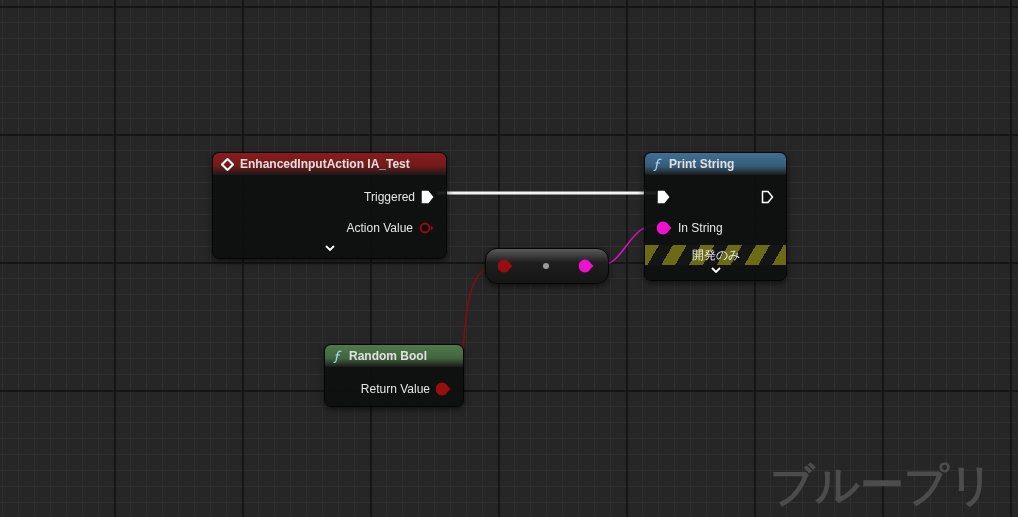 The width and height of the screenshot is (1018, 517). I want to click on node-title: EnhancedInputAction IA_Test, so click(325, 164).